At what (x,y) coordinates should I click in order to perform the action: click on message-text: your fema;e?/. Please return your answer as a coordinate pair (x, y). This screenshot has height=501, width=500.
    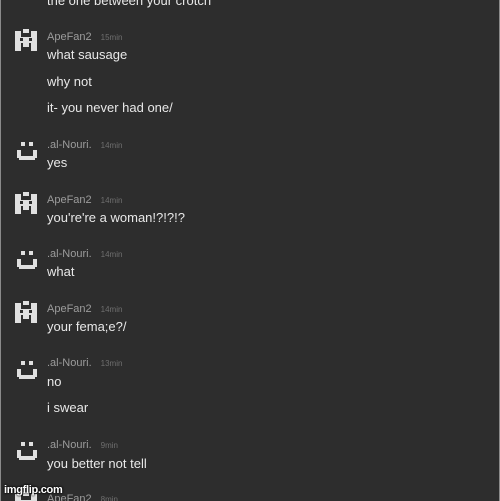
    Looking at the image, I should click on (87, 326).